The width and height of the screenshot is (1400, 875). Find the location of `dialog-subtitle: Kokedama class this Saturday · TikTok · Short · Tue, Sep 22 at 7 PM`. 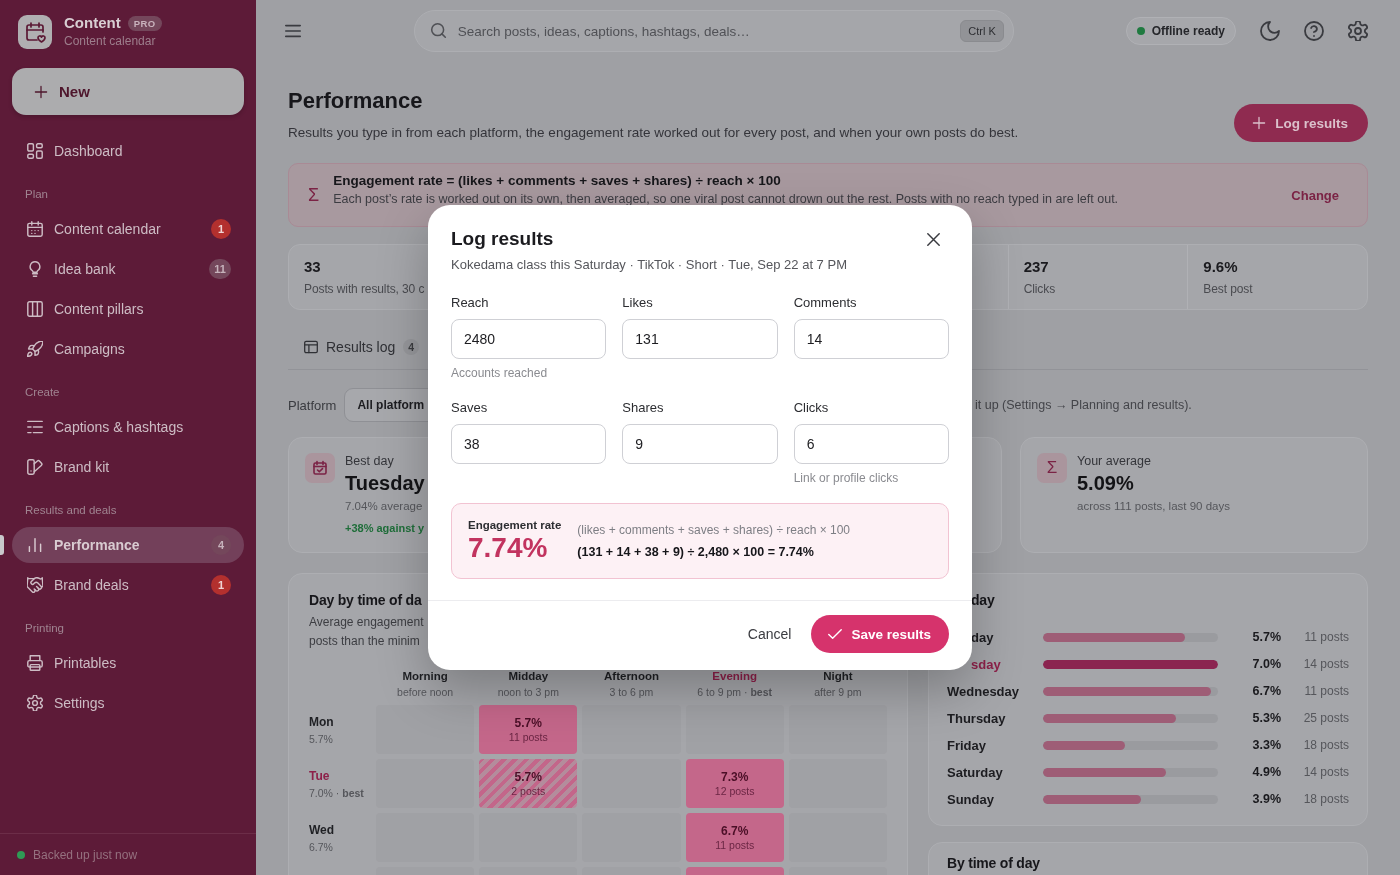

dialog-subtitle: Kokedama class this Saturday · TikTok · Short · Tue, Sep 22 at 7 PM is located at coordinates (649, 265).